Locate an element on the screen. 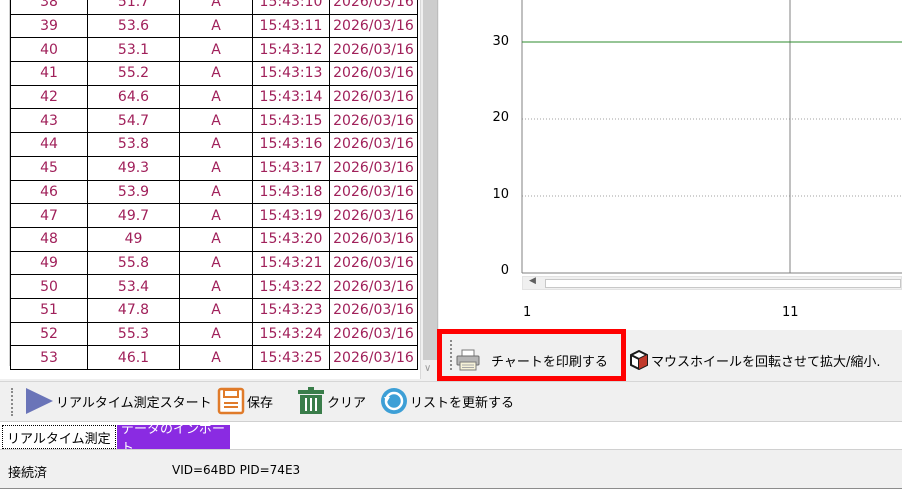  table-cell: 15:43:13 is located at coordinates (291, 73).